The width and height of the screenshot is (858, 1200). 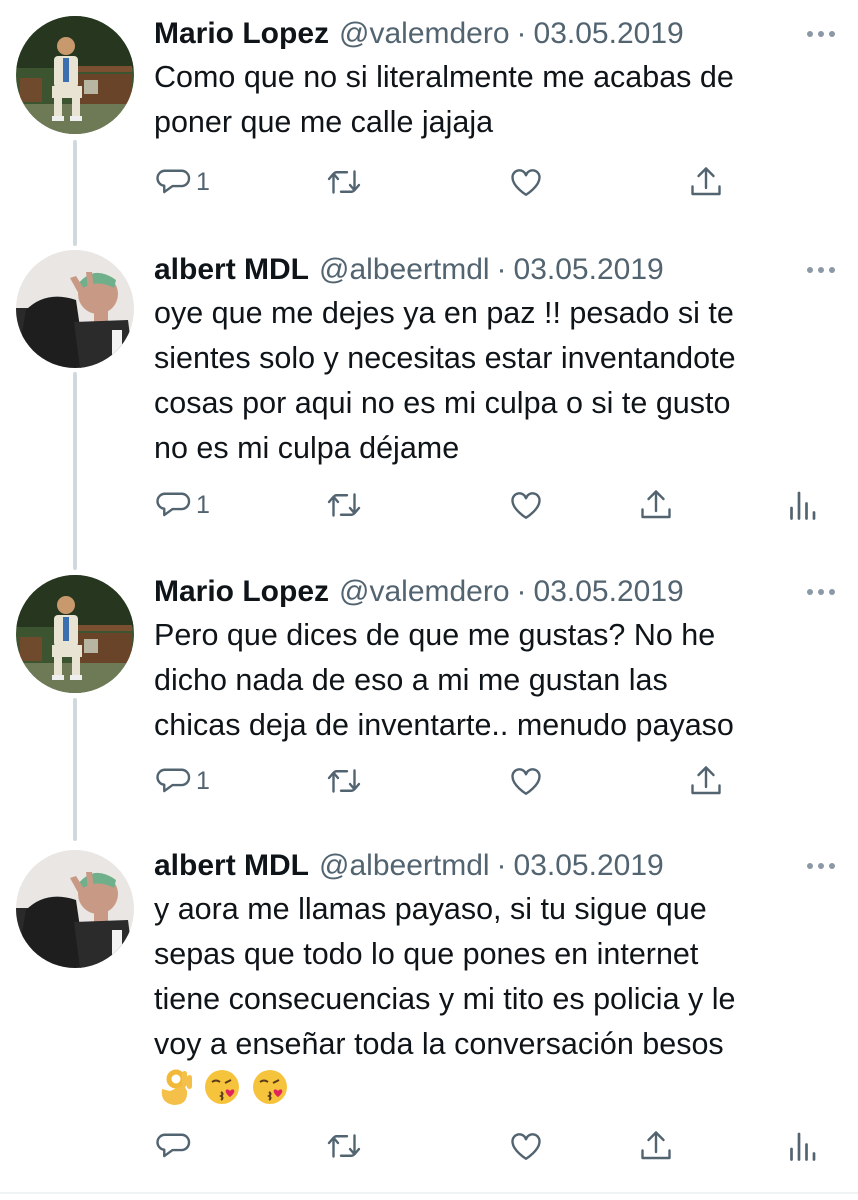 I want to click on tweet-text-line: Pero que dices de que me gustas? No he, so click(x=435, y=635).